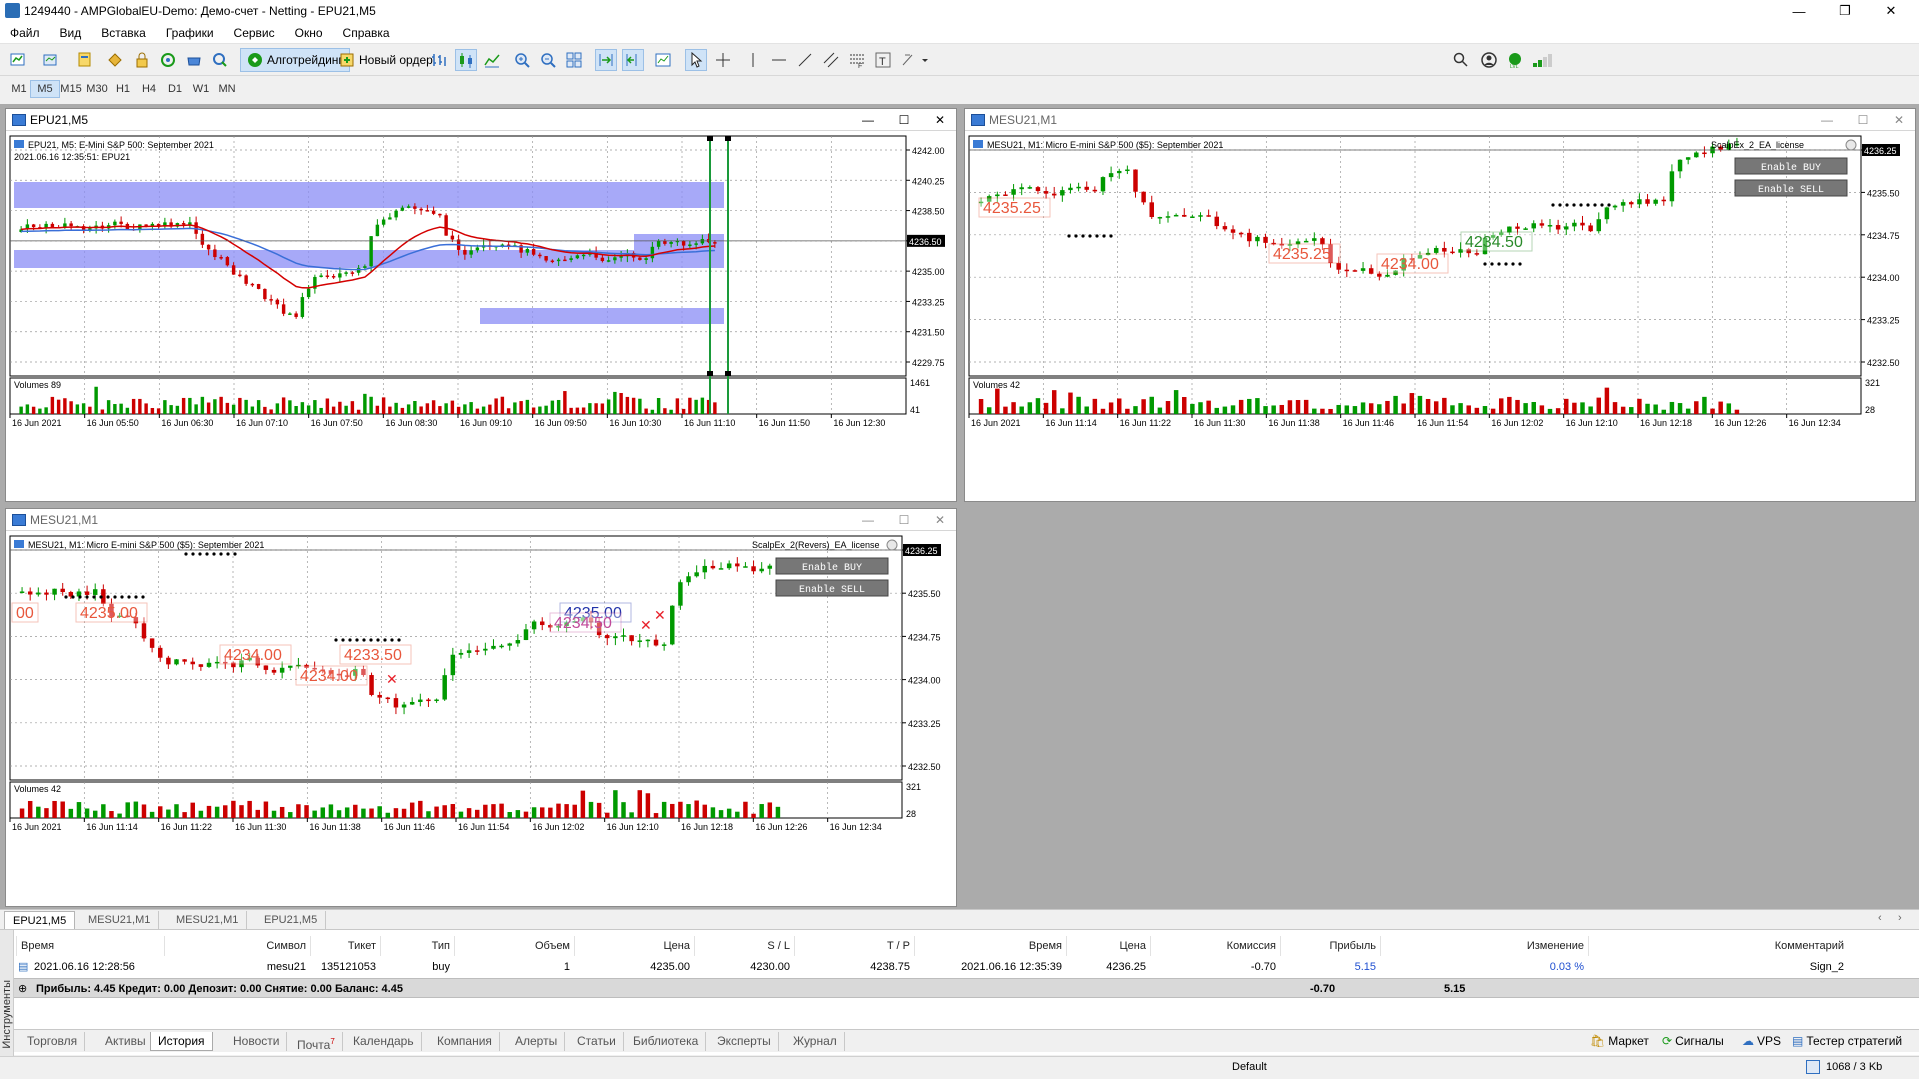 The height and width of the screenshot is (1079, 1919). Describe the element at coordinates (51, 60) in the screenshot. I see `profiles-icon` at that location.